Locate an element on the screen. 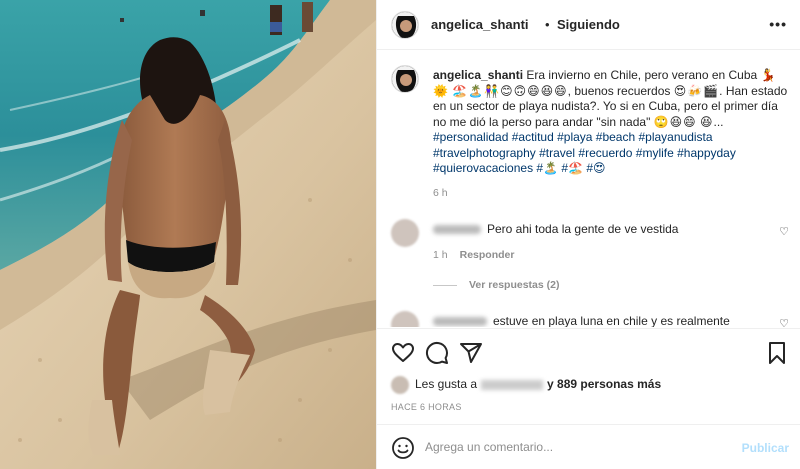 The height and width of the screenshot is (469, 800). post-header: angelica_shanti • Siguiendo ••• is located at coordinates (588, 25).